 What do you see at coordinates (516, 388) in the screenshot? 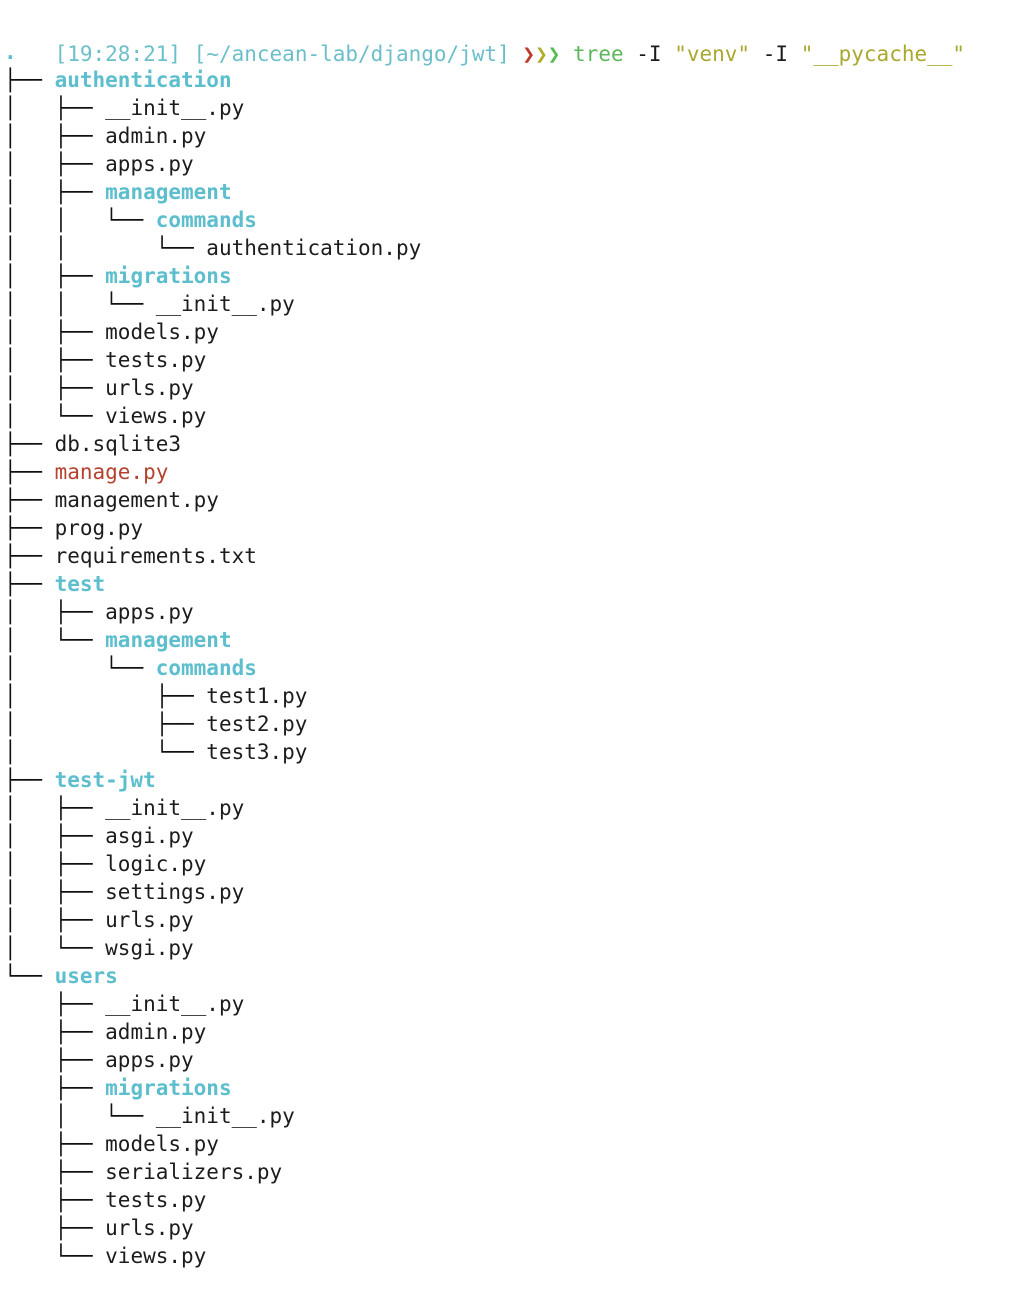
I see `tree-line: │ ├── urls.py` at bounding box center [516, 388].